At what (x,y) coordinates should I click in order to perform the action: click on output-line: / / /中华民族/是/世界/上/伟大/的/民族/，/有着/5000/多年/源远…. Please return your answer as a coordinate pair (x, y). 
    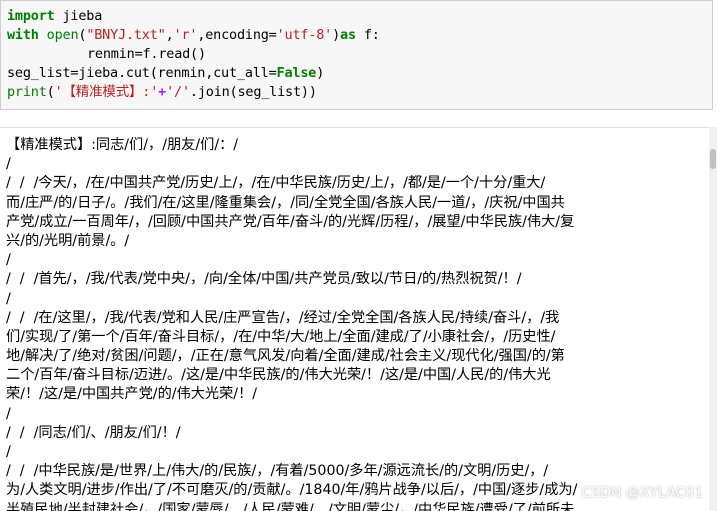
    Looking at the image, I should click on (277, 471).